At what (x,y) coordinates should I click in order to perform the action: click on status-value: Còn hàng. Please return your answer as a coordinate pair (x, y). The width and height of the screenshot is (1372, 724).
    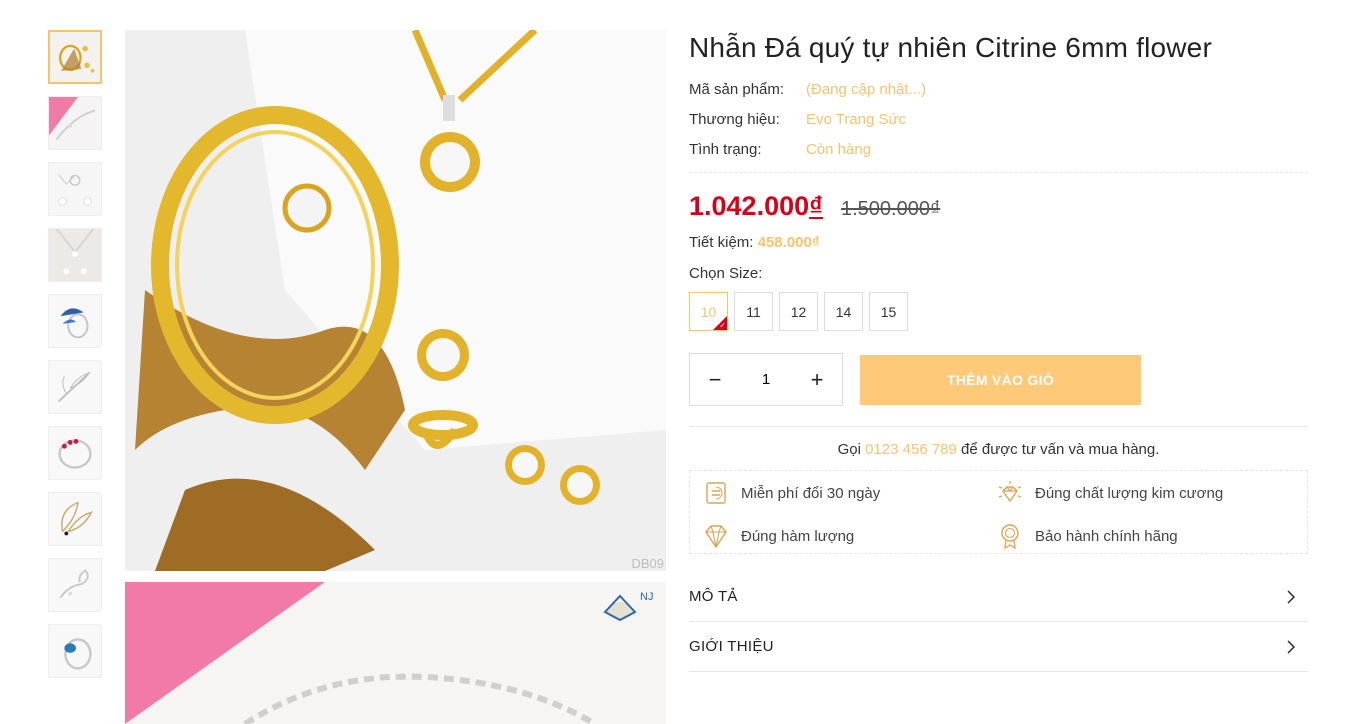
    Looking at the image, I should click on (839, 149).